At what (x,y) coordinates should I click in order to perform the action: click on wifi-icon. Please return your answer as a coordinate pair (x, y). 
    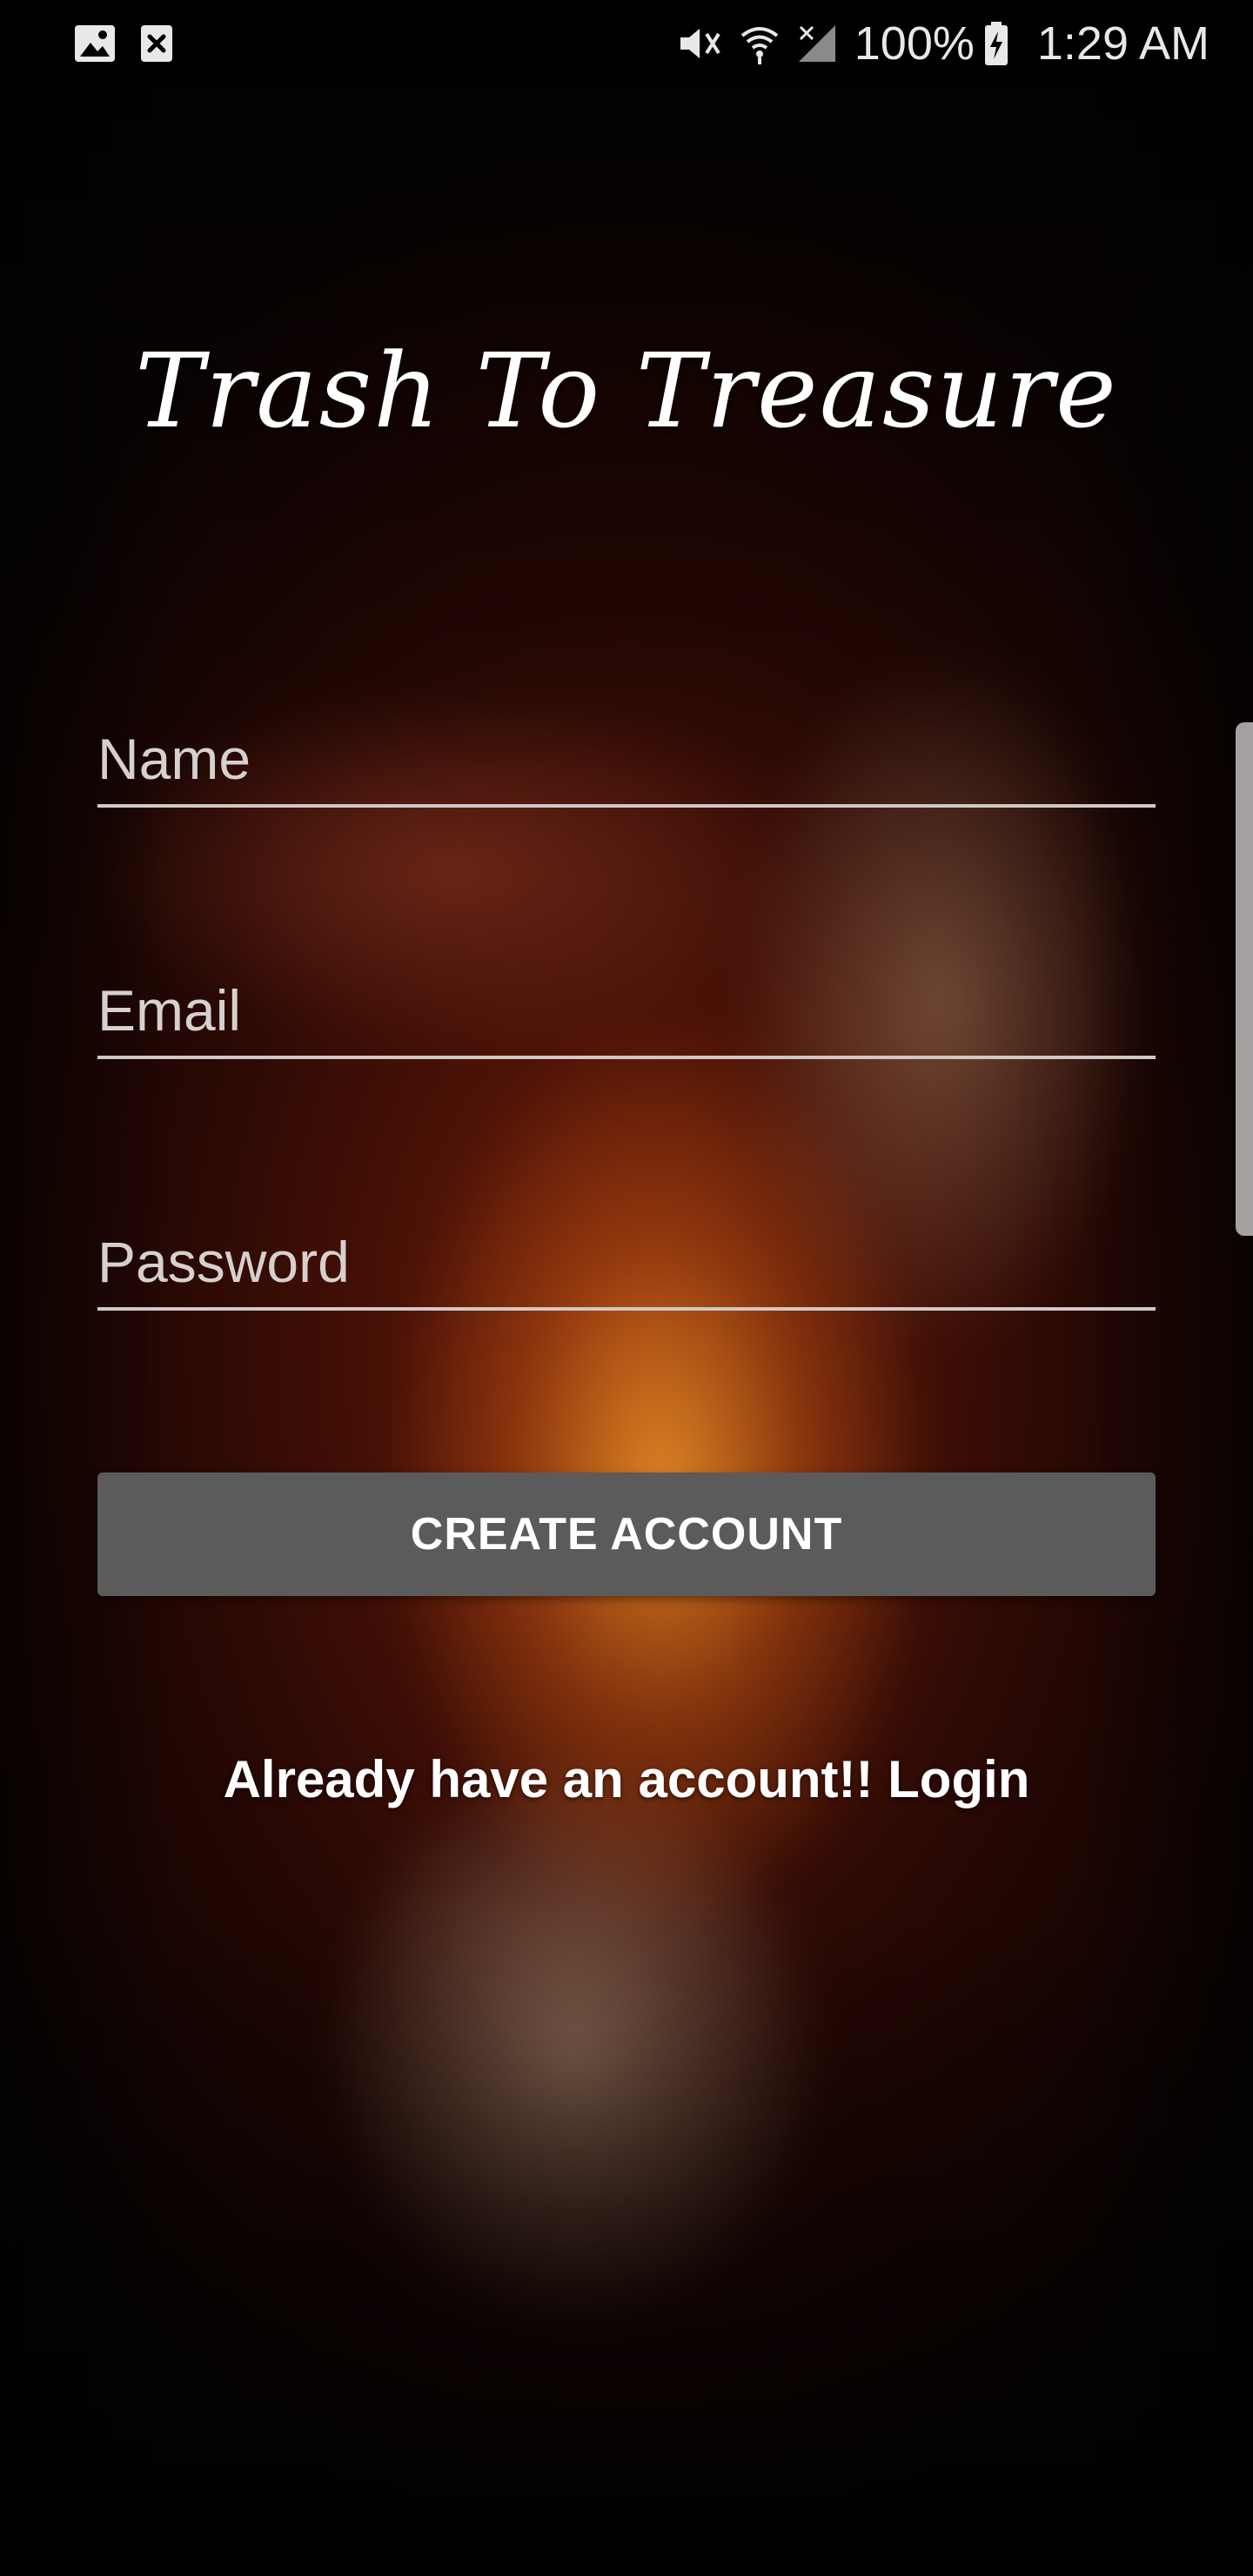
    Looking at the image, I should click on (760, 43).